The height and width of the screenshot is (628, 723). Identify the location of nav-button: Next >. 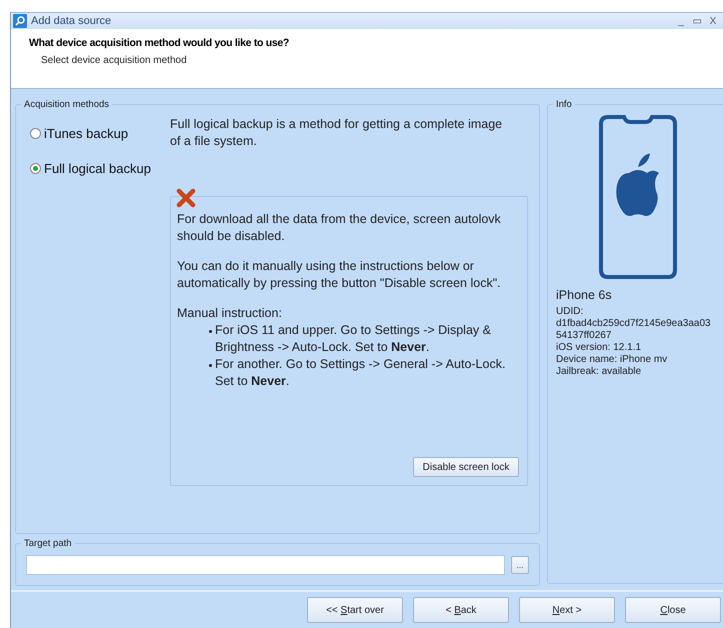
(567, 610).